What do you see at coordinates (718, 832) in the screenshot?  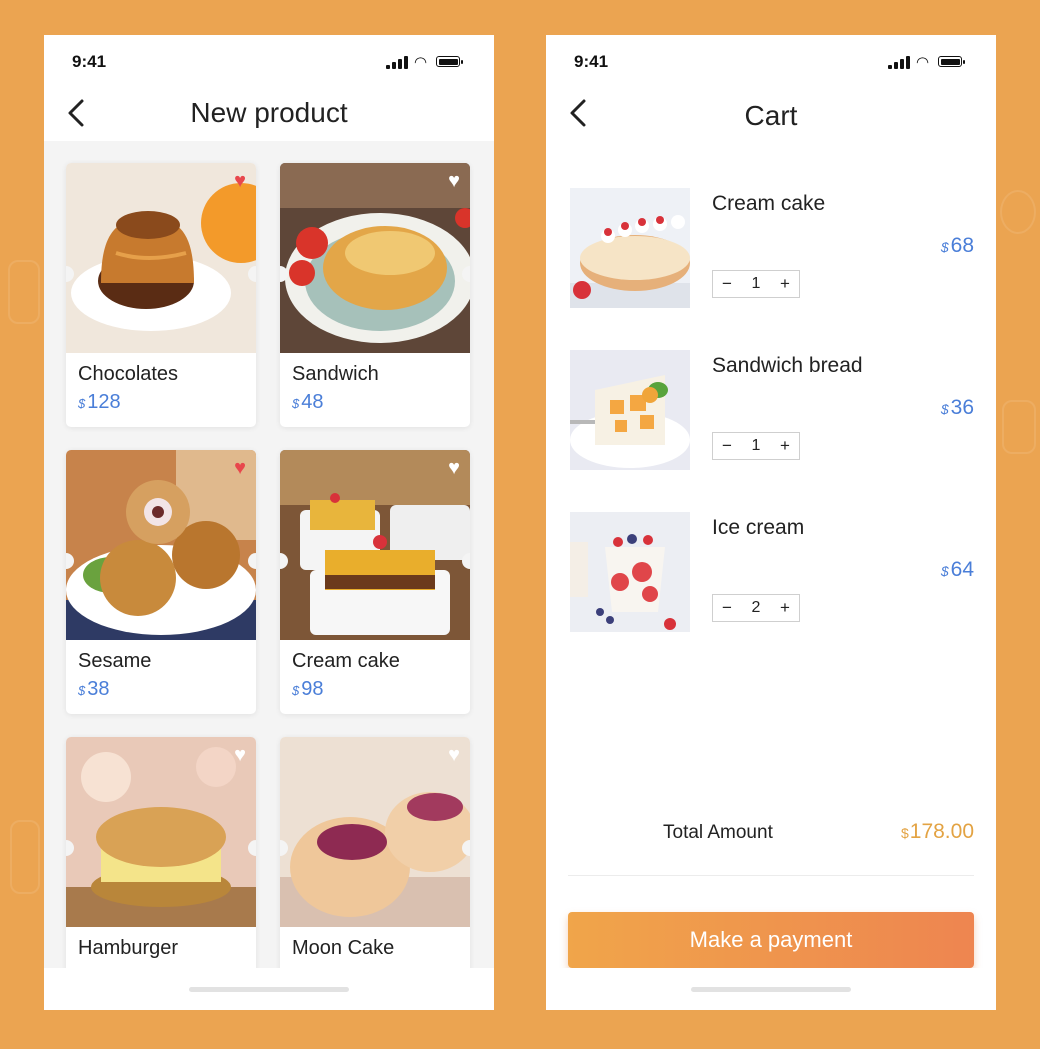 I see `total-amount-label: Total Amount` at bounding box center [718, 832].